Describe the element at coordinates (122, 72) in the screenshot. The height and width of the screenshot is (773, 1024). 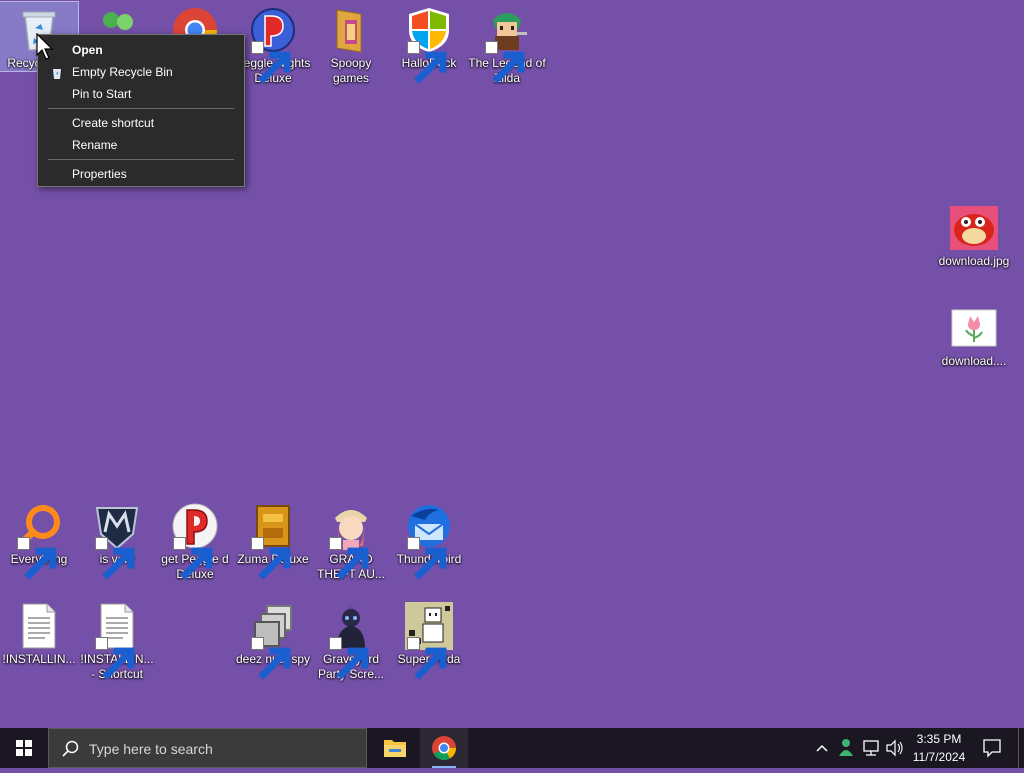
I see `menu-item-label: Empty Recycle Bin` at that location.